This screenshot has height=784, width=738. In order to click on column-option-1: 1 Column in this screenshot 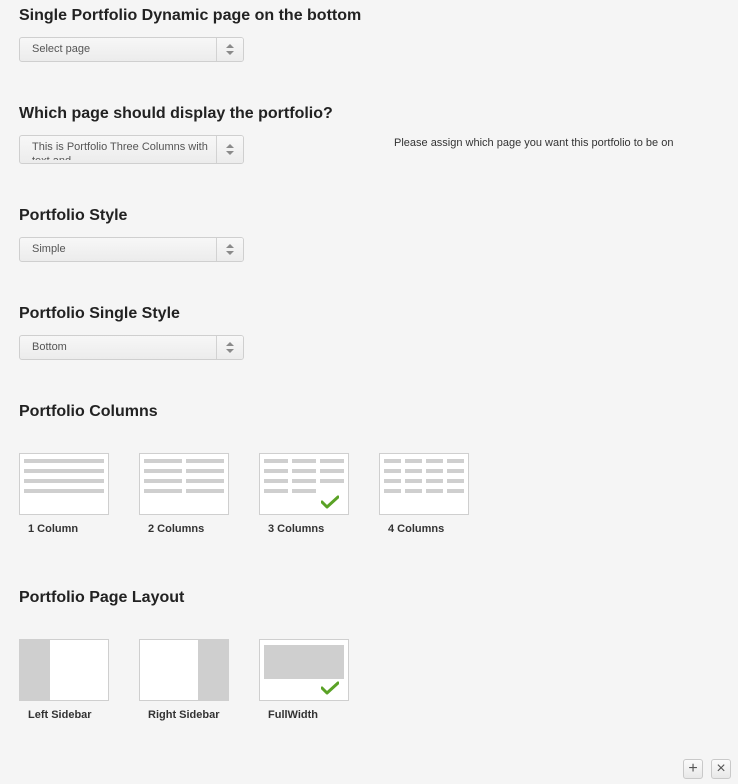, I will do `click(64, 494)`.